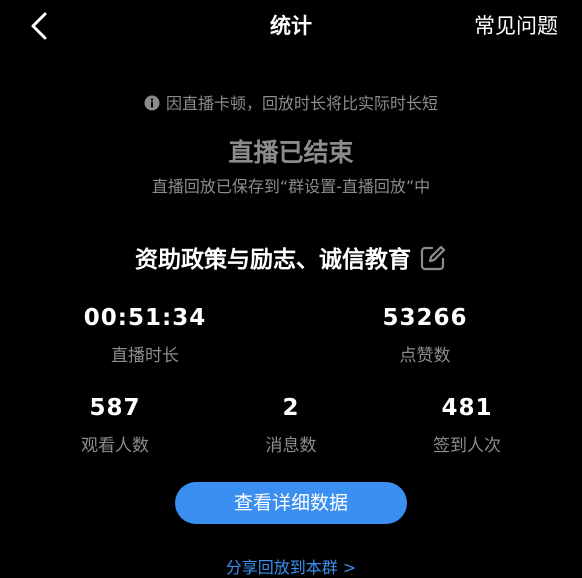  What do you see at coordinates (273, 260) in the screenshot?
I see `live-title: 资助政策与励志、诚信教育` at bounding box center [273, 260].